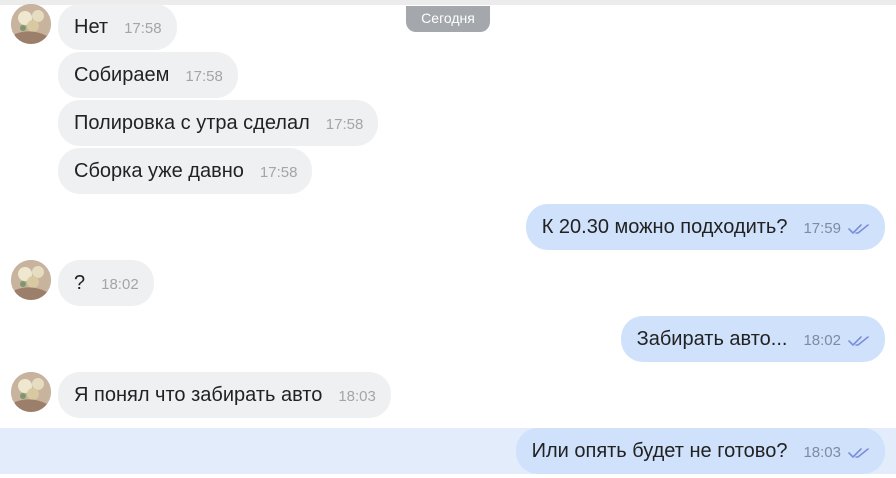 The width and height of the screenshot is (896, 478). I want to click on incoming-message: Сборка уже давно 17:58, so click(185, 171).